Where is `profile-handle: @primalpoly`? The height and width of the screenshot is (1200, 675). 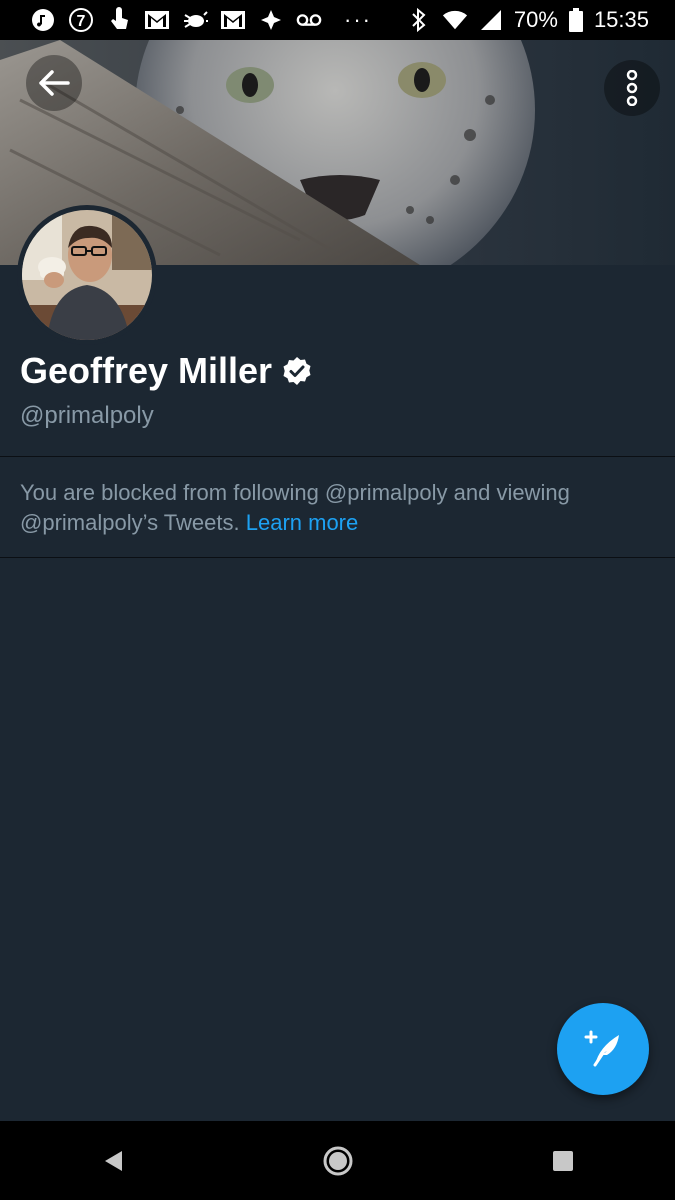 profile-handle: @primalpoly is located at coordinates (87, 415).